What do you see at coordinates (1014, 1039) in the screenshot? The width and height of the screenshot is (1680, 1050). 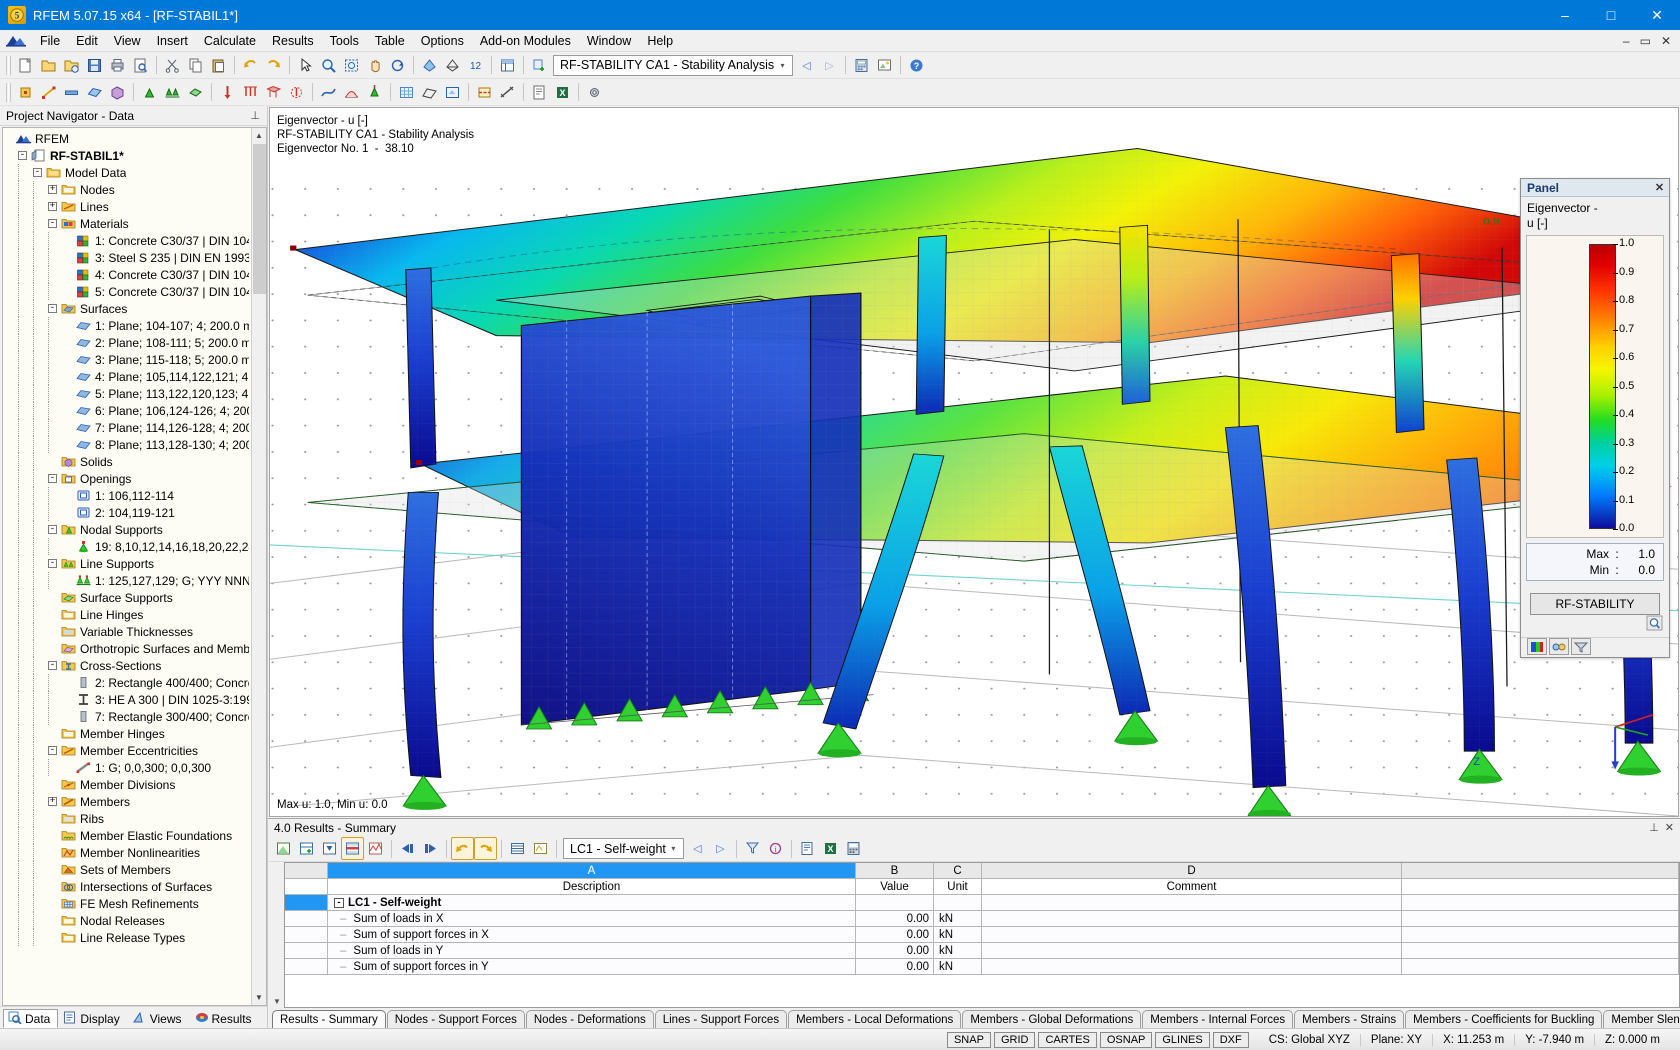 I see `status-toggle-grid: GRID` at bounding box center [1014, 1039].